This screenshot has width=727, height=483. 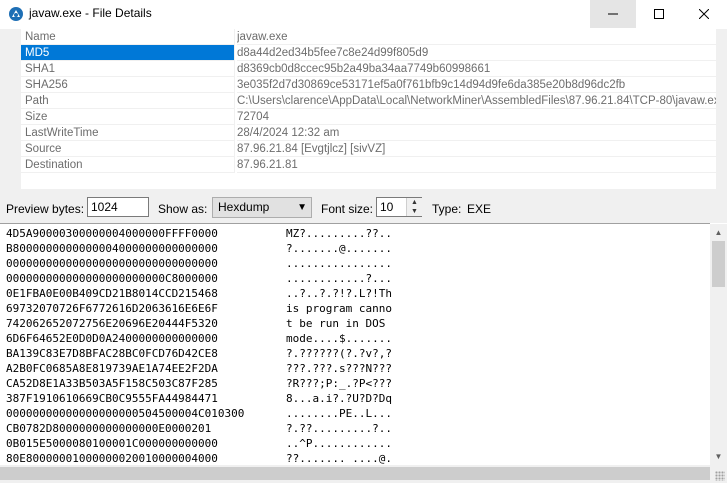 I want to click on property-row-size: Size 72704, so click(x=368, y=117).